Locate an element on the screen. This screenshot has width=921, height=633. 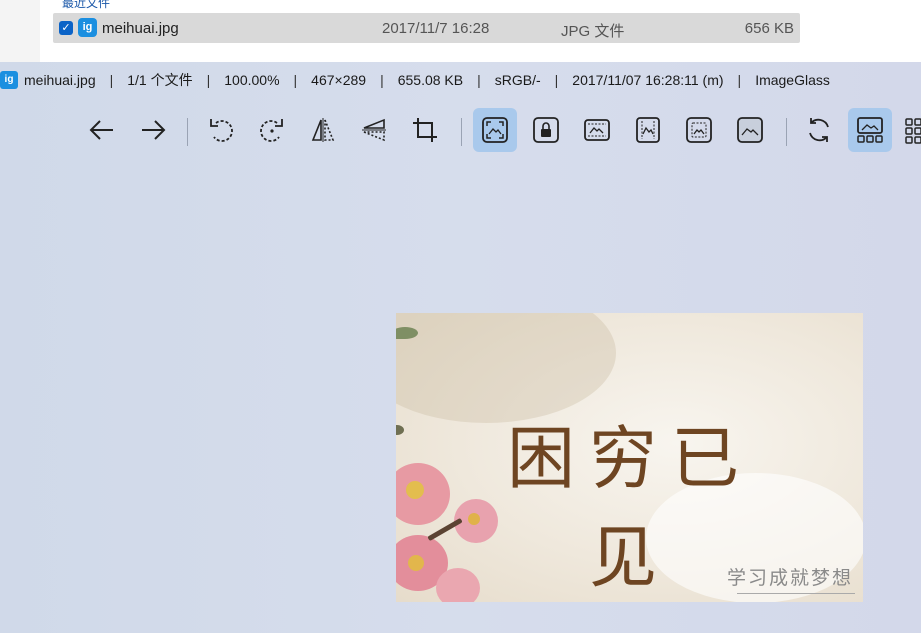
flip-vertical-icon is located at coordinates (374, 130).